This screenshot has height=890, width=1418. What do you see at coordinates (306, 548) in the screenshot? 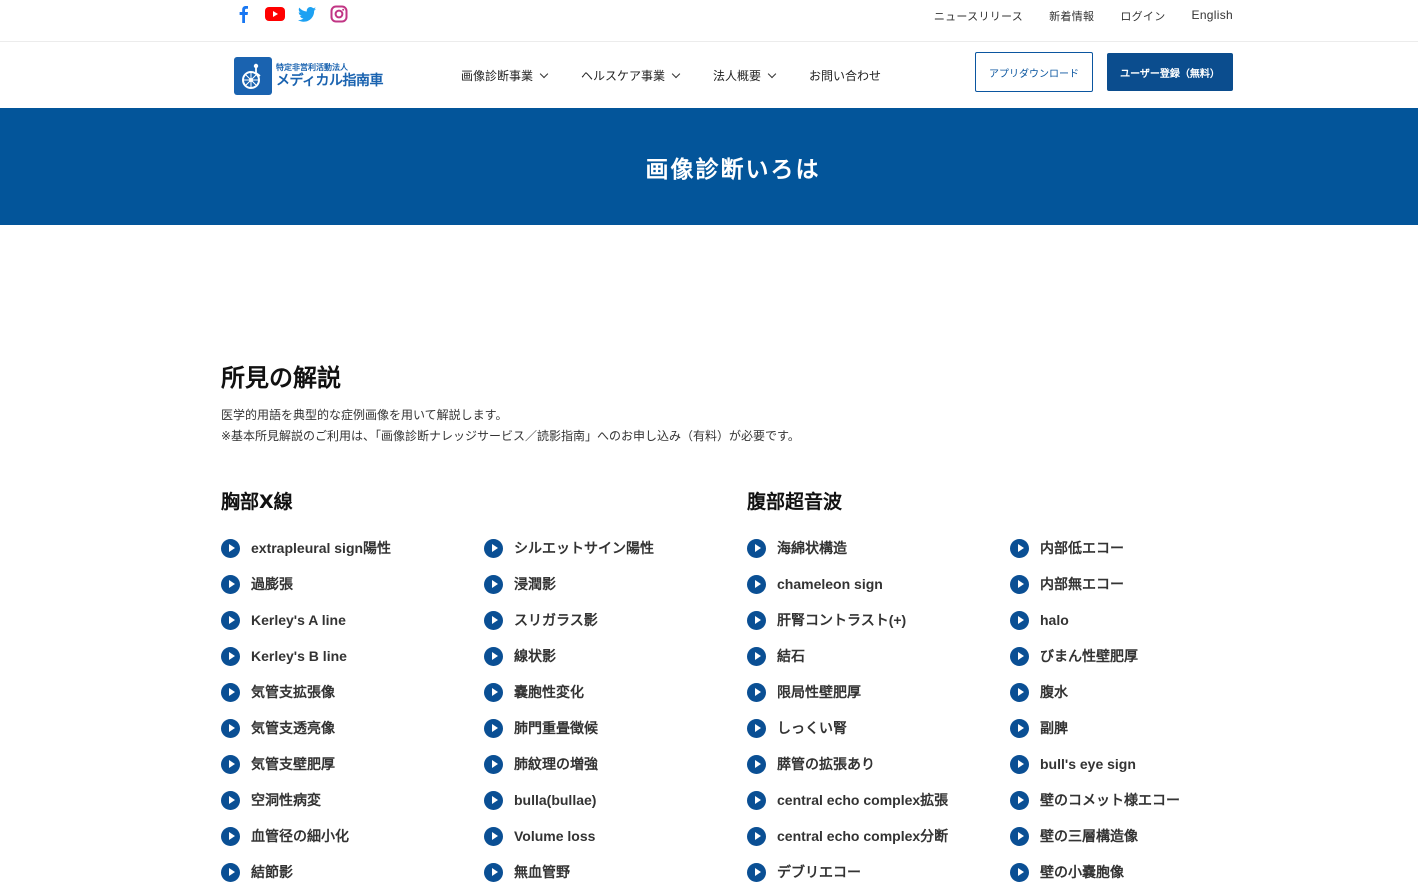
I see `finding-link: extrapleural sign陽性` at bounding box center [306, 548].